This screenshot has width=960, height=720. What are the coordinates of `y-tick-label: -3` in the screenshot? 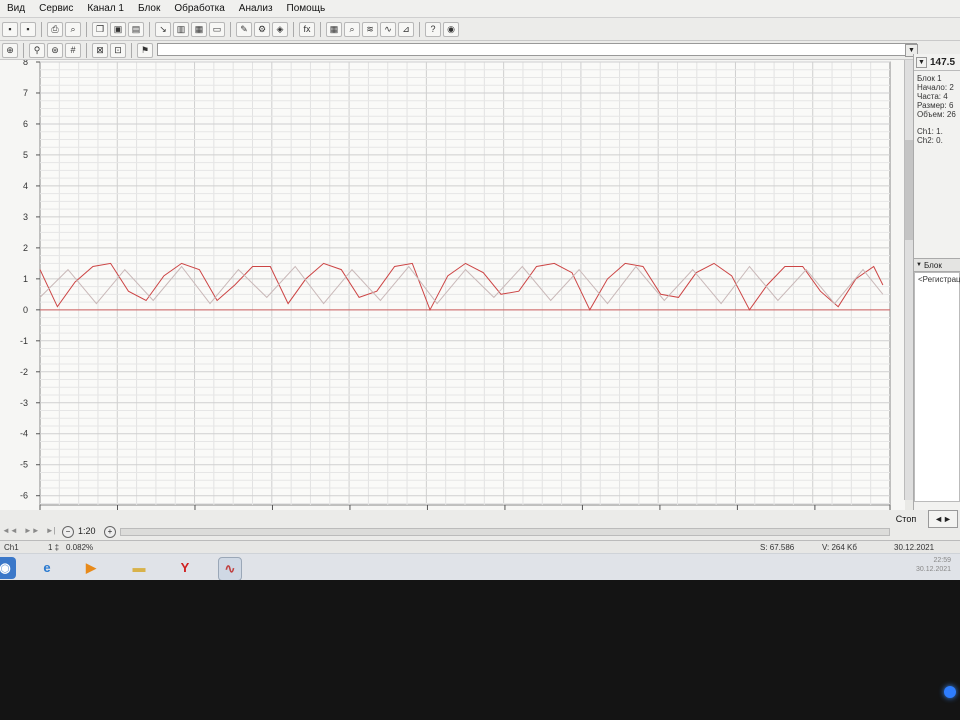 It's located at (24, 403).